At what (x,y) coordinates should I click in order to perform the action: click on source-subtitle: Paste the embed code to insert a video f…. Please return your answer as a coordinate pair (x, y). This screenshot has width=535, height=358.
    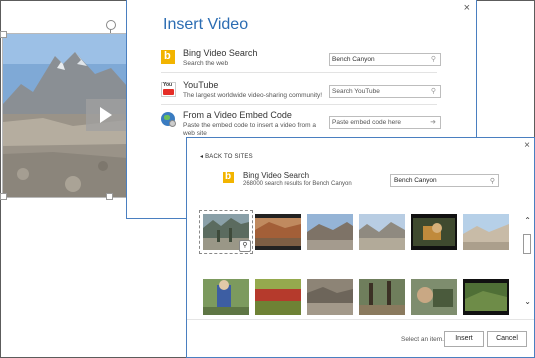
    Looking at the image, I should click on (249, 129).